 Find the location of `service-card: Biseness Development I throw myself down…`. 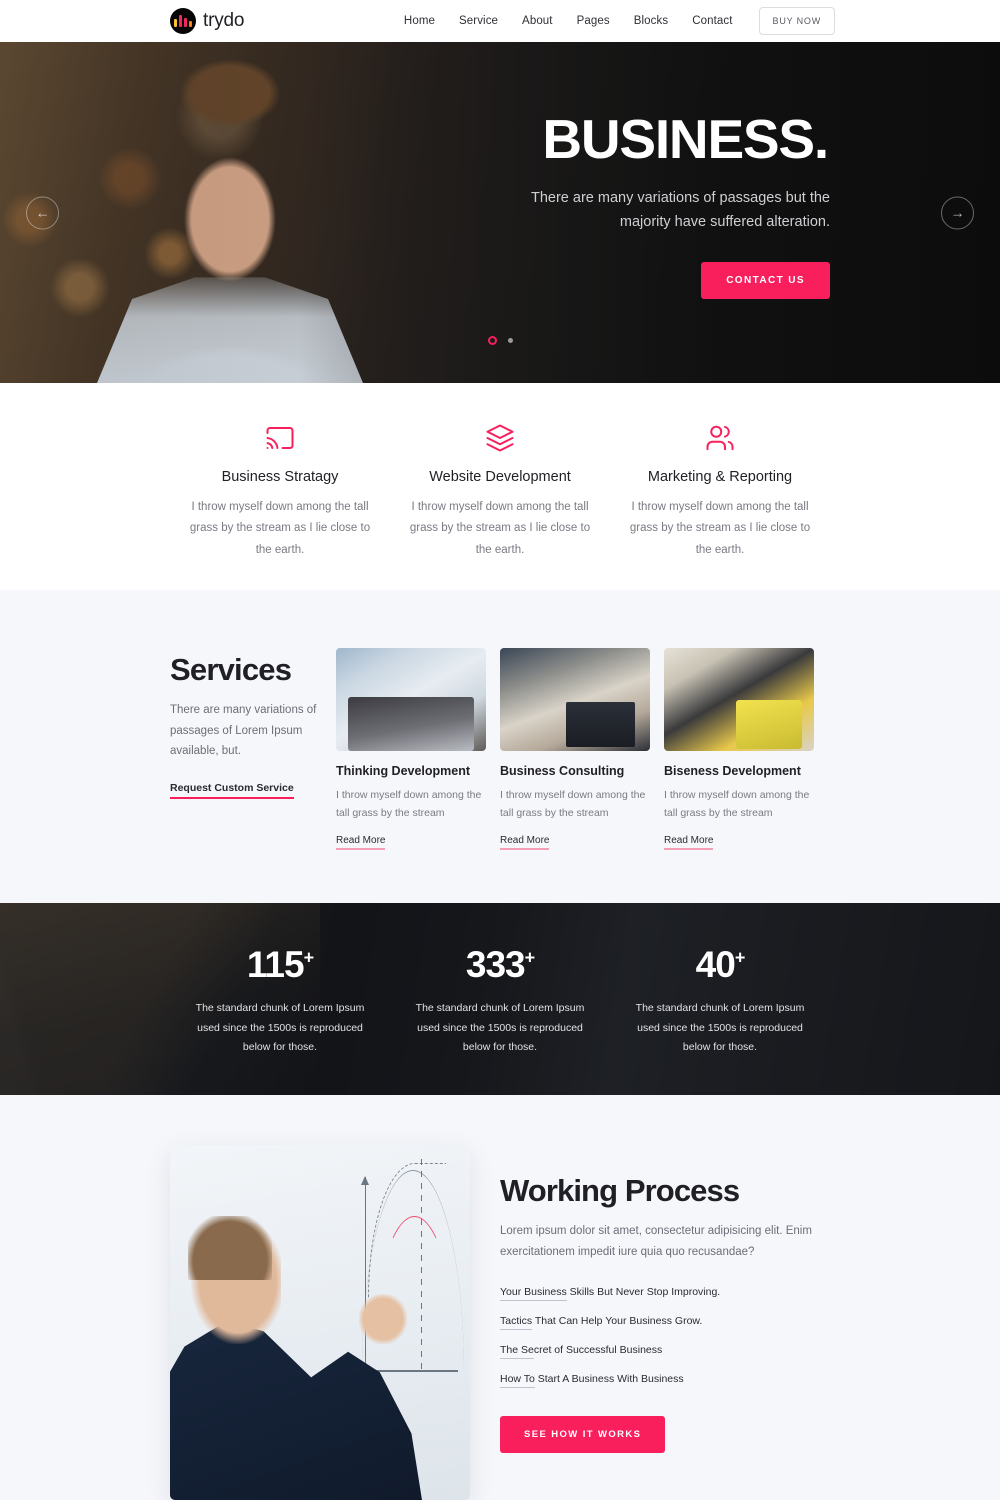

service-card: Biseness Development I throw myself down… is located at coordinates (739, 775).